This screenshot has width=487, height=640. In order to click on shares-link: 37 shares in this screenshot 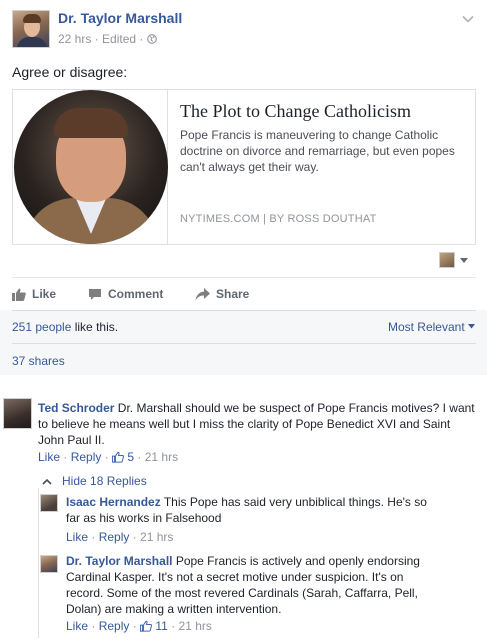, I will do `click(38, 361)`.